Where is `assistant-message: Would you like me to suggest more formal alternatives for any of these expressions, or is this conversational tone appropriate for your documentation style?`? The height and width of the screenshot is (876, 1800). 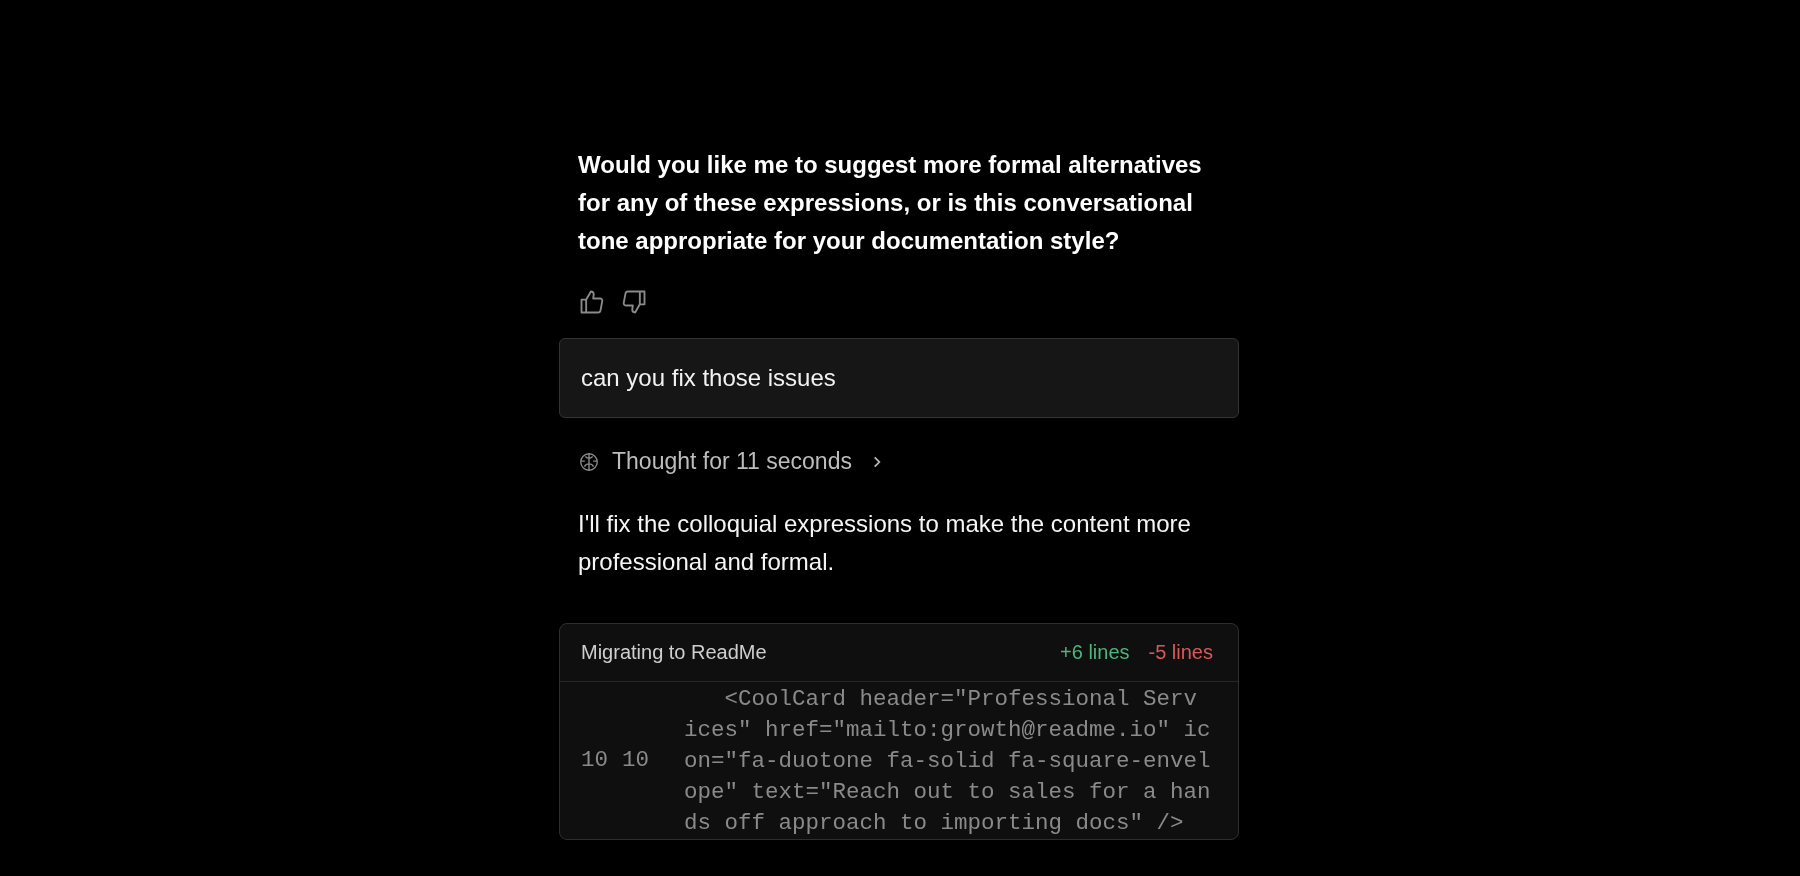 assistant-message: Would you like me to suggest more formal alternatives for any of these expressions, or is this conversational tone appropriate for your documentation style? is located at coordinates (890, 203).